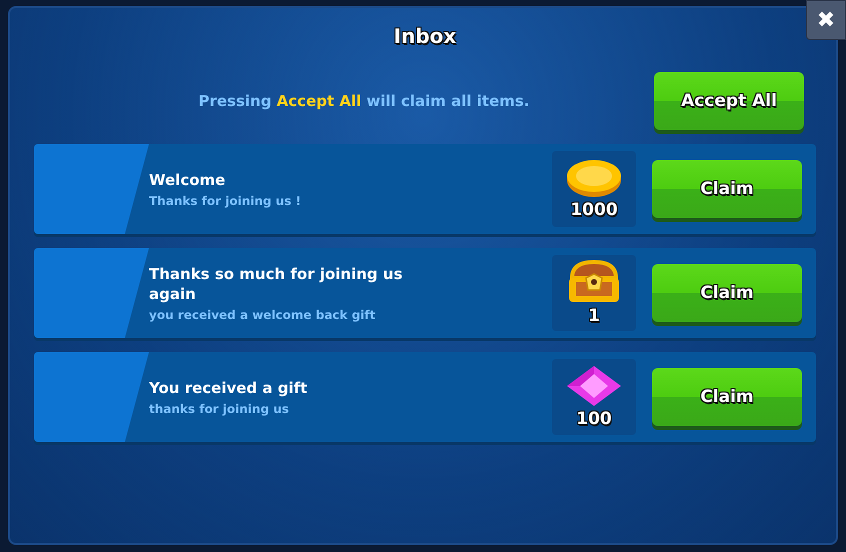  Describe the element at coordinates (729, 101) in the screenshot. I see `accept-all-button: Accept All` at that location.